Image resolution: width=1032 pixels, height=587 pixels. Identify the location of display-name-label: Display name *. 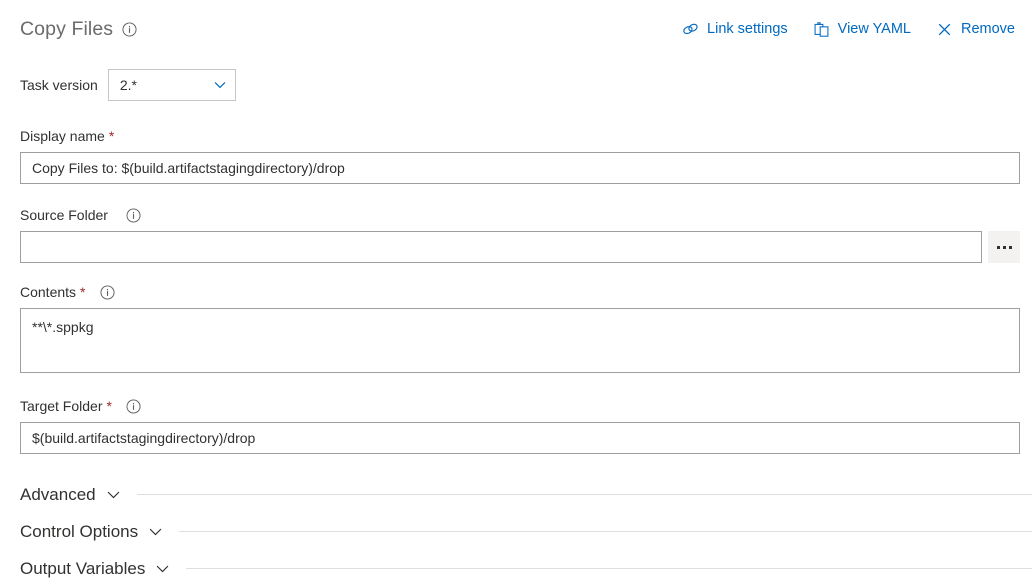
(520, 136).